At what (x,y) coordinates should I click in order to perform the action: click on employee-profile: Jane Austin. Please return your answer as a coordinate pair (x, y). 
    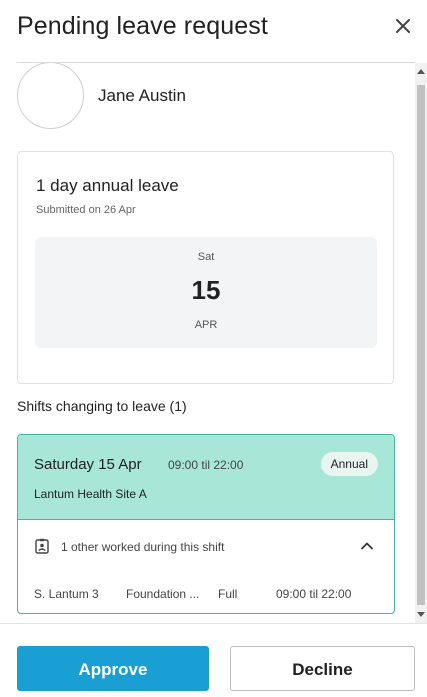
    Looking at the image, I should click on (101, 96).